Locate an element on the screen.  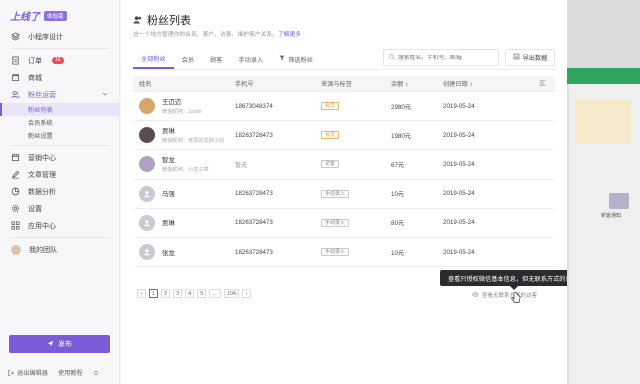
sidebar-item-marketing: 营销中心 is located at coordinates (60, 157).